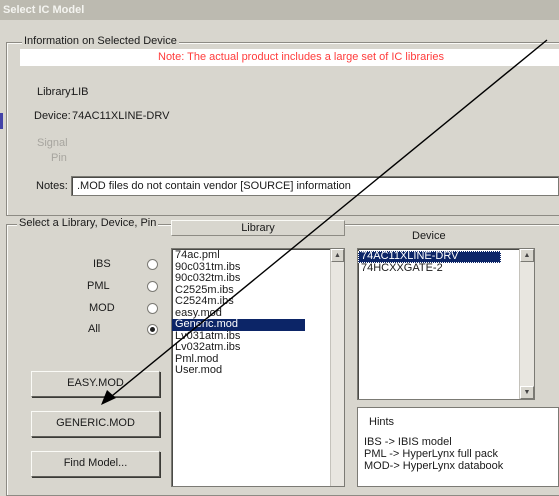  I want to click on library-value: LIB, so click(80, 92).